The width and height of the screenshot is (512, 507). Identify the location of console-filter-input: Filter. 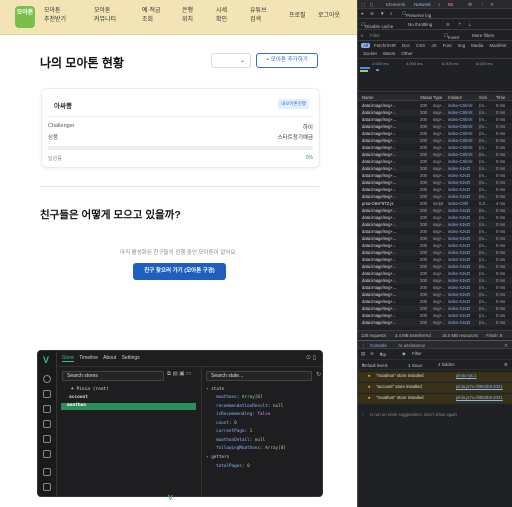
(417, 353).